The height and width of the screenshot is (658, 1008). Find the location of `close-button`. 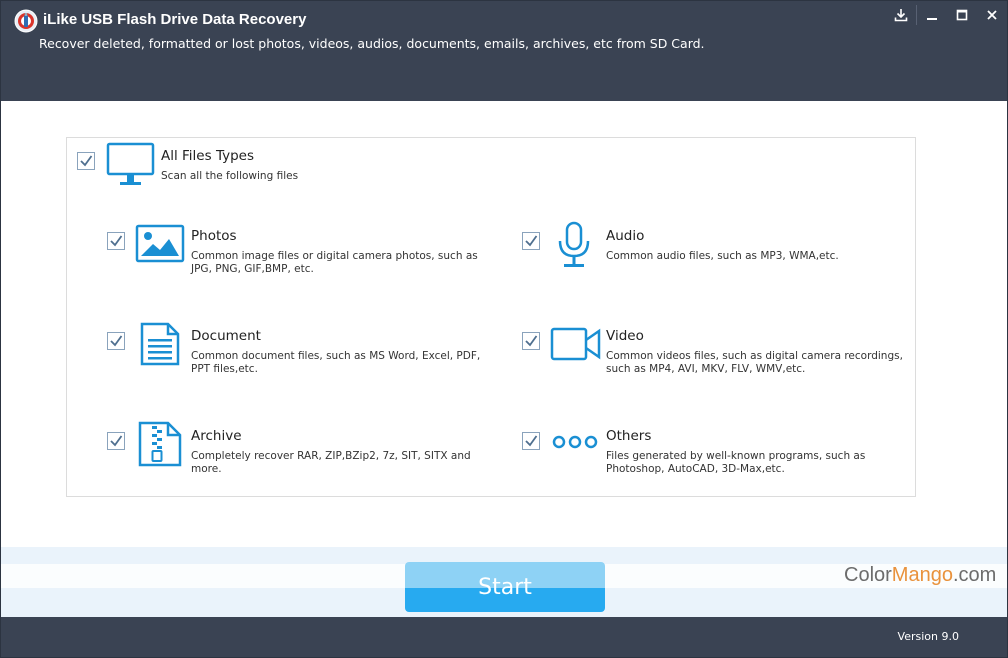

close-button is located at coordinates (992, 15).